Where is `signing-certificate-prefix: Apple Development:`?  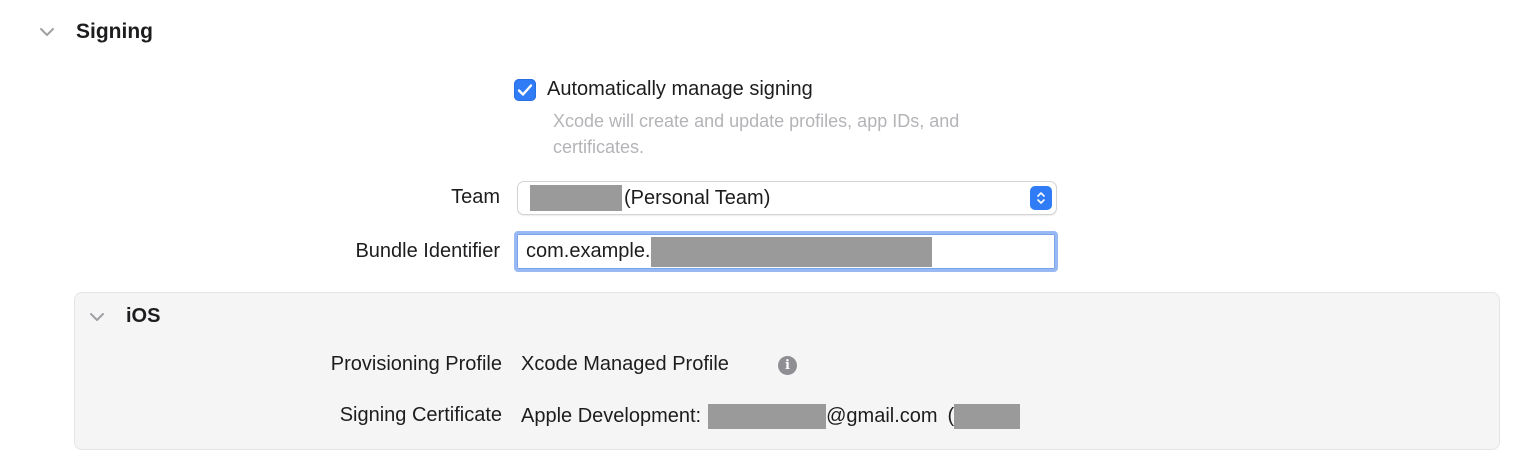
signing-certificate-prefix: Apple Development: is located at coordinates (611, 416).